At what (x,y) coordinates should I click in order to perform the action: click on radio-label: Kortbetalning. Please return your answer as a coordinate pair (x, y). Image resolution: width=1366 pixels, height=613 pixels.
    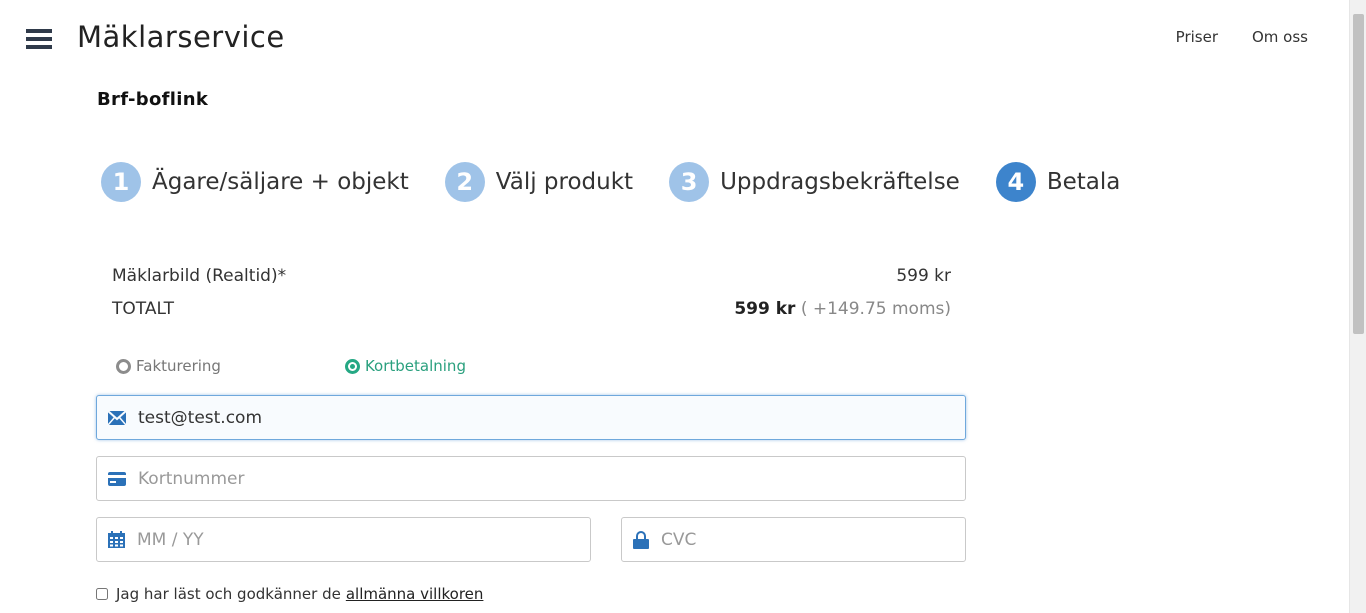
    Looking at the image, I should click on (415, 366).